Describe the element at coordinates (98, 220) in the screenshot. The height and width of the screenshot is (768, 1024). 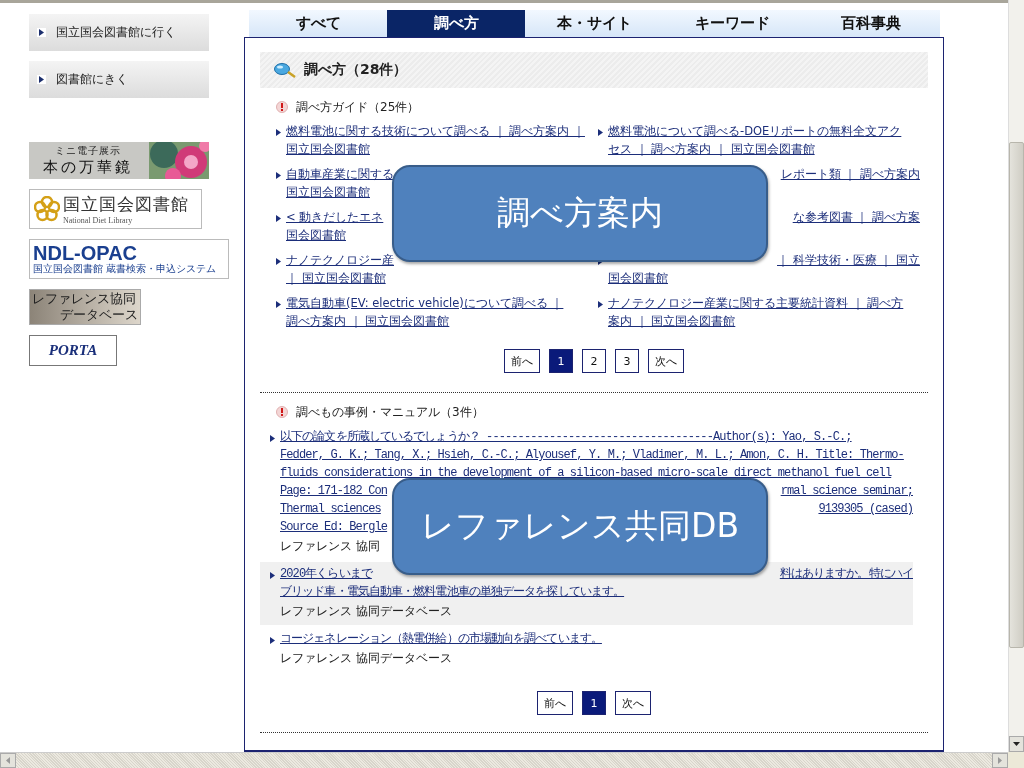
I see `banner-caption: National Diet Library` at that location.